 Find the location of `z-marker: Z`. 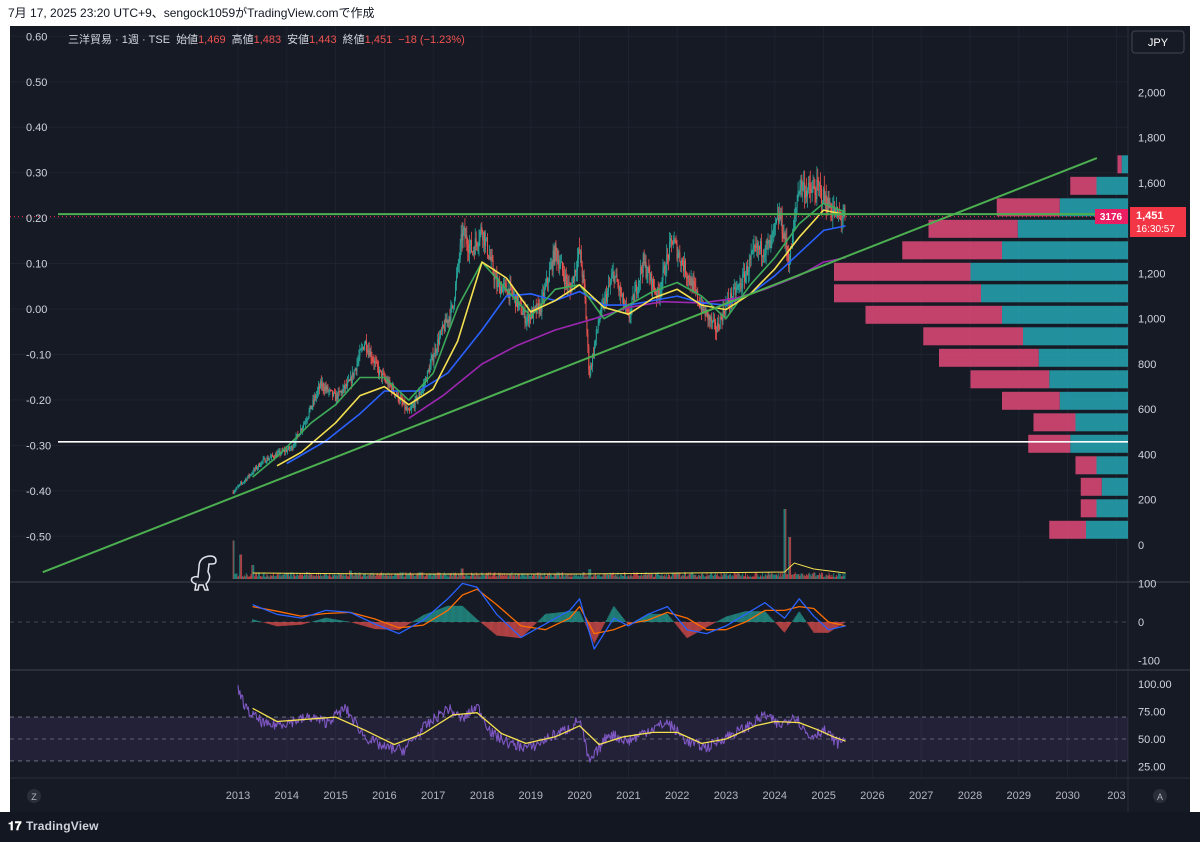

z-marker: Z is located at coordinates (34, 796).